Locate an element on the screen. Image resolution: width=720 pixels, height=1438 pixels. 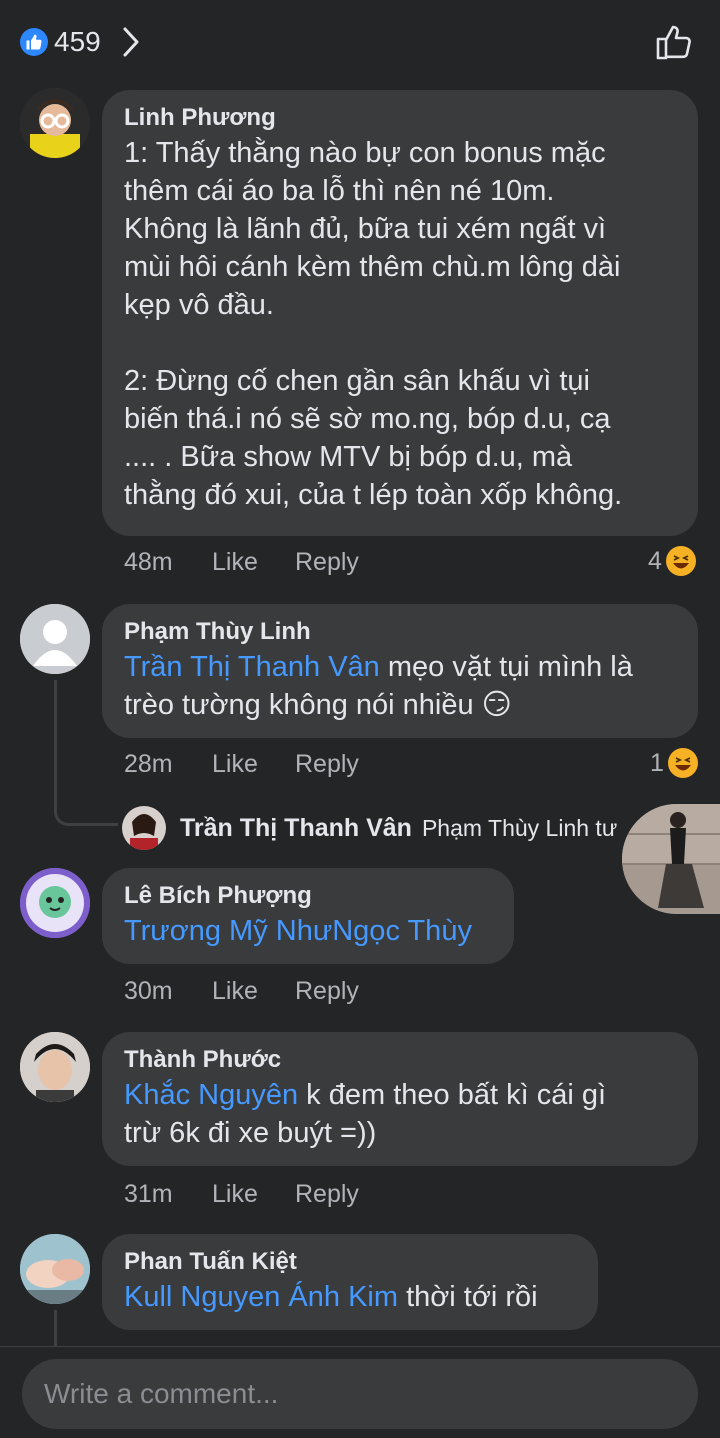
comment-time: 30m is located at coordinates (148, 991).